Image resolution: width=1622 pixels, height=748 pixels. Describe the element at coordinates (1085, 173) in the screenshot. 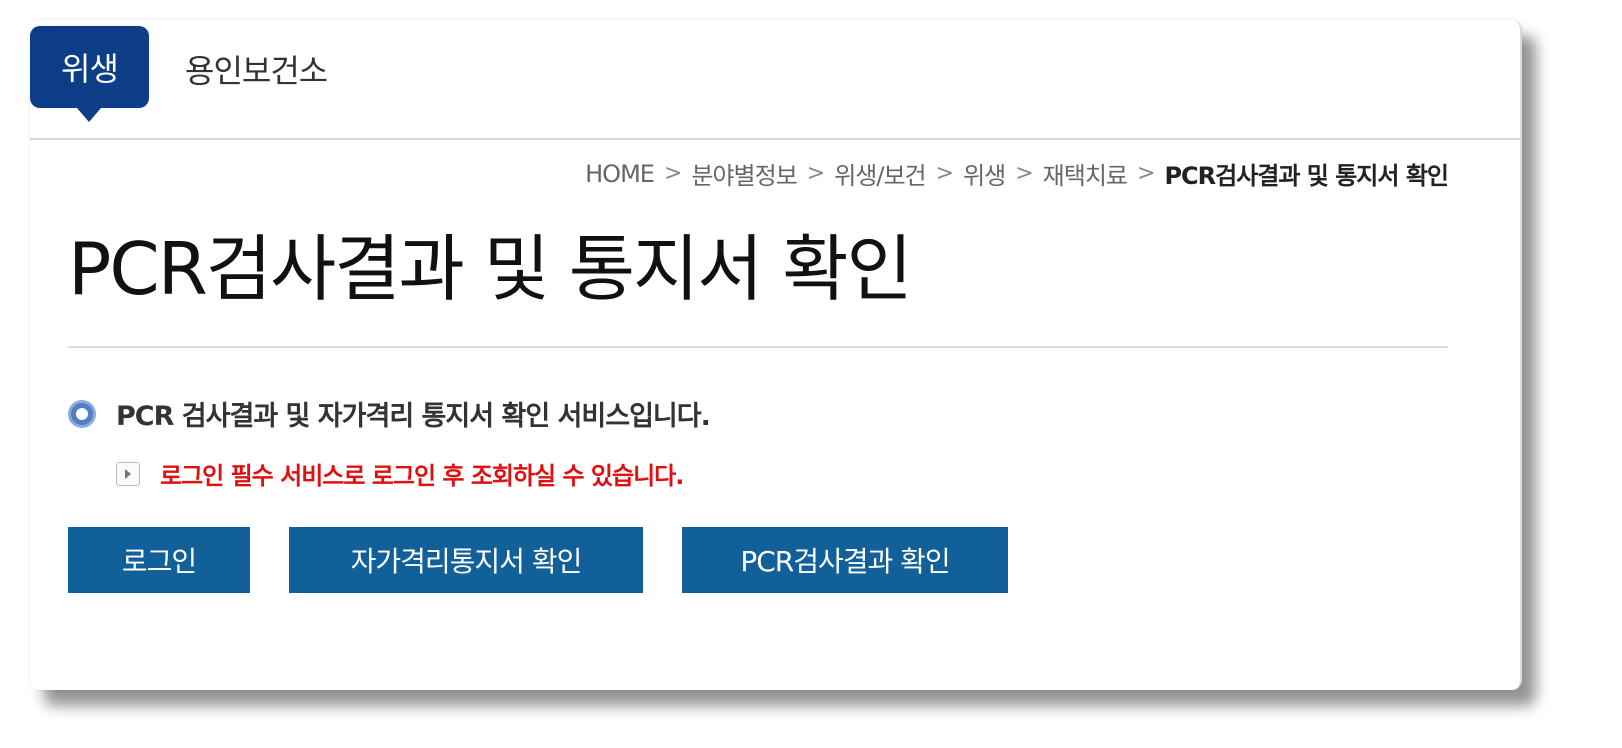

I see `breadcrumb-item-home-treatment: 재택치료` at that location.